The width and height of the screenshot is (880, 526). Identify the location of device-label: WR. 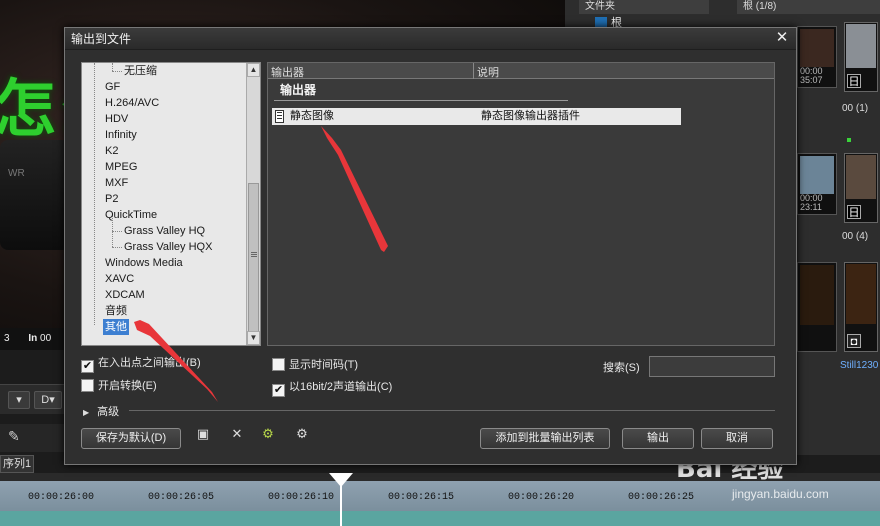
(16, 173).